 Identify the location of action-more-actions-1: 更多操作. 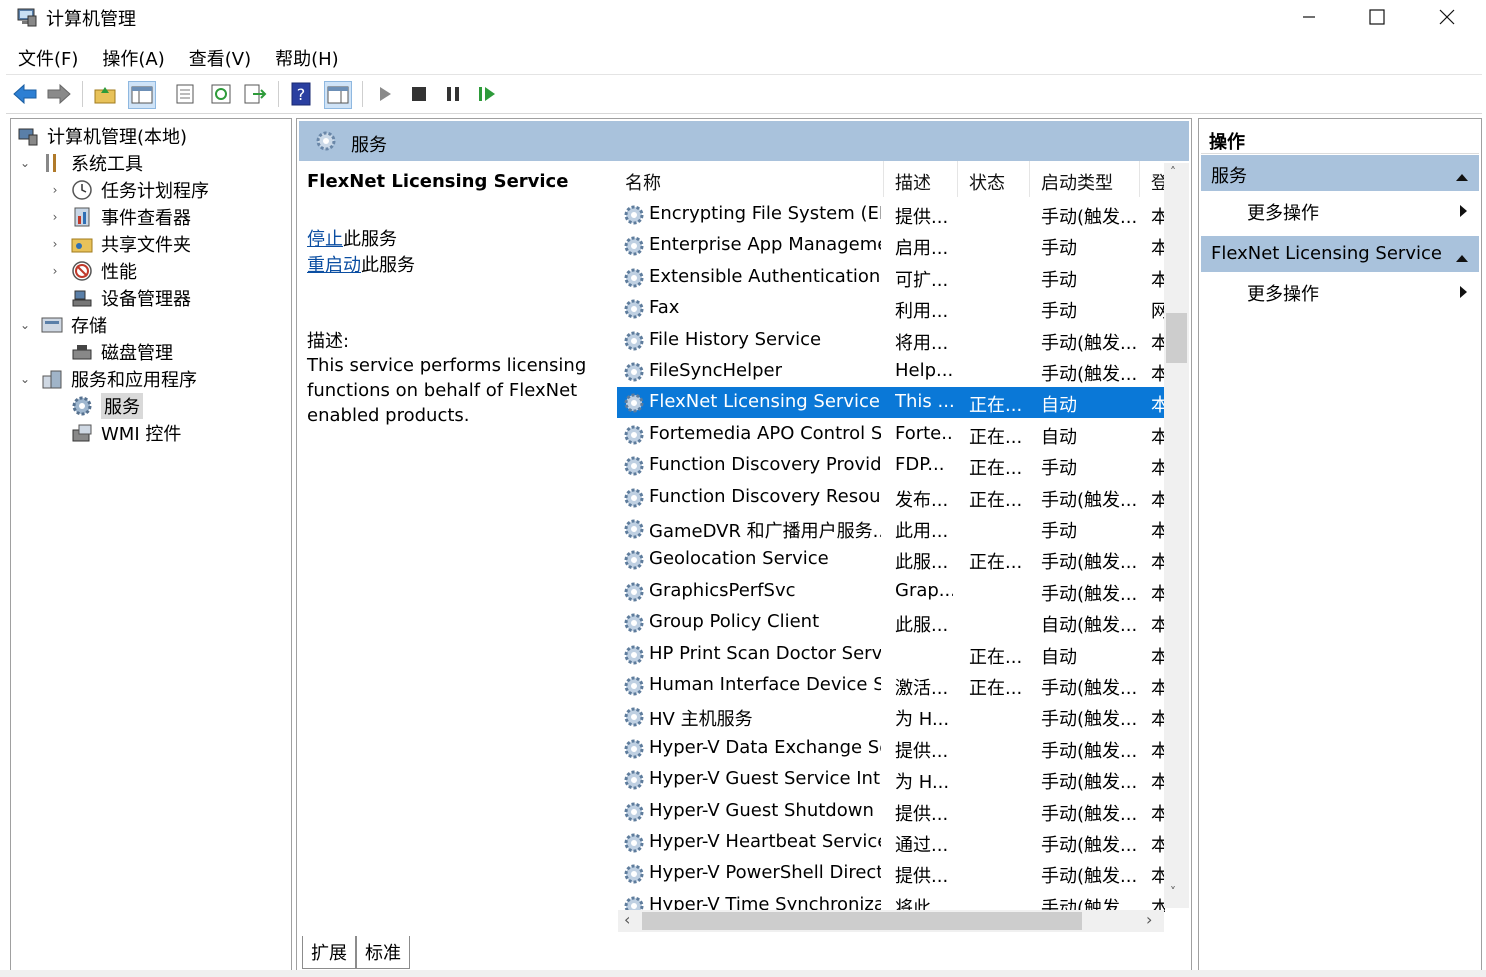
(1340, 210).